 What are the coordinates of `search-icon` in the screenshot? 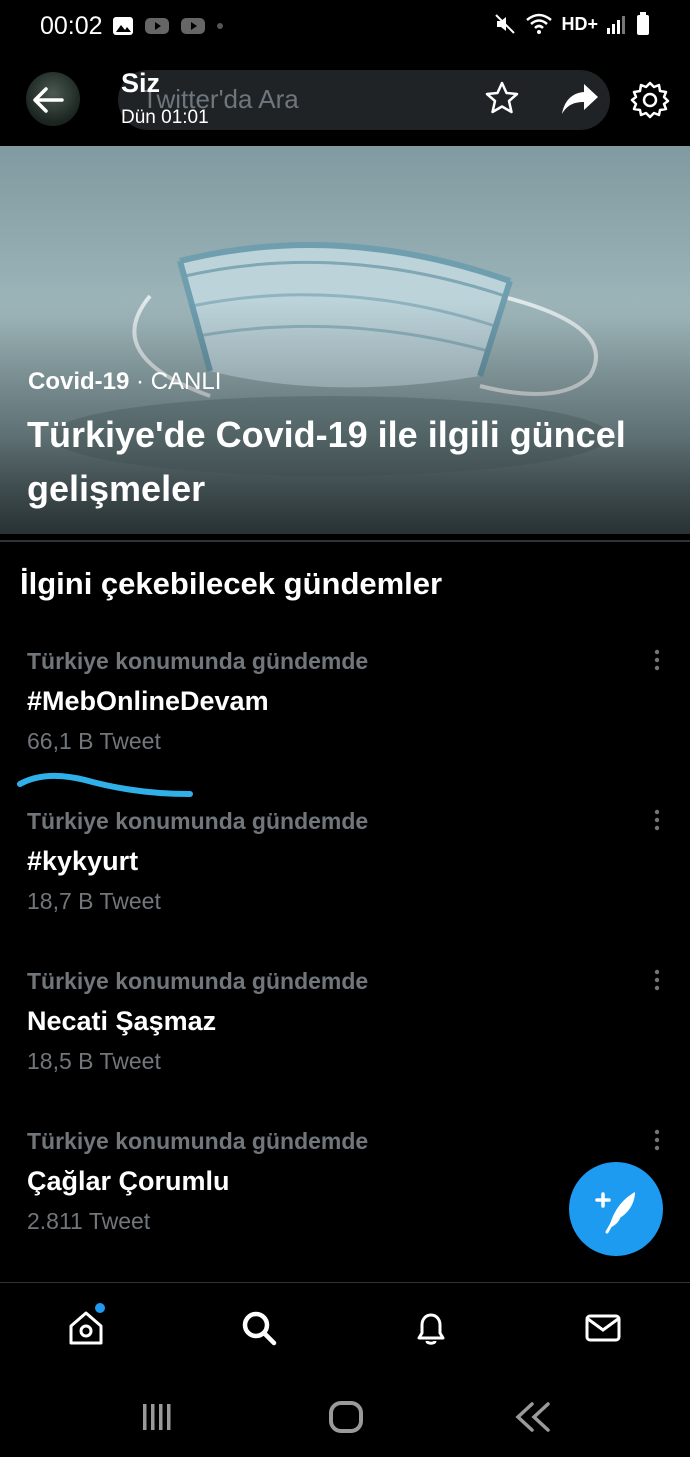 It's located at (259, 1328).